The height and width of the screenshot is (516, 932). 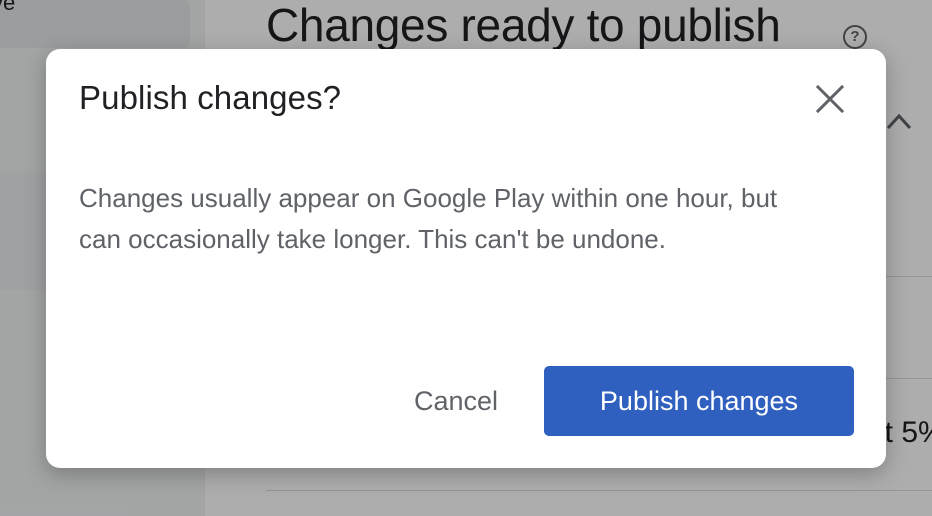 I want to click on cancel-button: Cancel, so click(x=456, y=401).